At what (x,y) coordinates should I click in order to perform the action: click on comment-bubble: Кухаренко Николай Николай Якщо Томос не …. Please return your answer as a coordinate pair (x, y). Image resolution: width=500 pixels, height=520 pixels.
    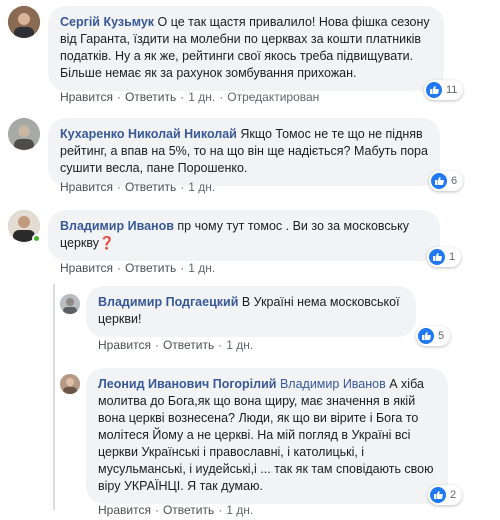
    Looking at the image, I should click on (244, 152).